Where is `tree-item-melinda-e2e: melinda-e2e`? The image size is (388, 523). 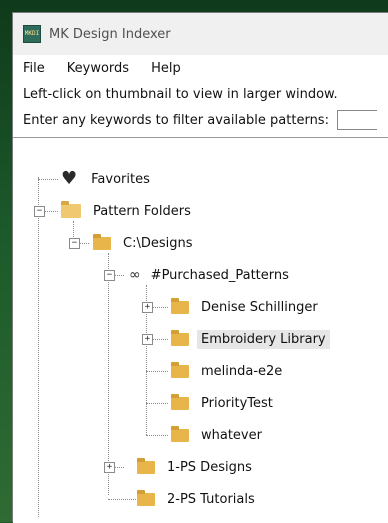 tree-item-melinda-e2e: melinda-e2e is located at coordinates (228, 371).